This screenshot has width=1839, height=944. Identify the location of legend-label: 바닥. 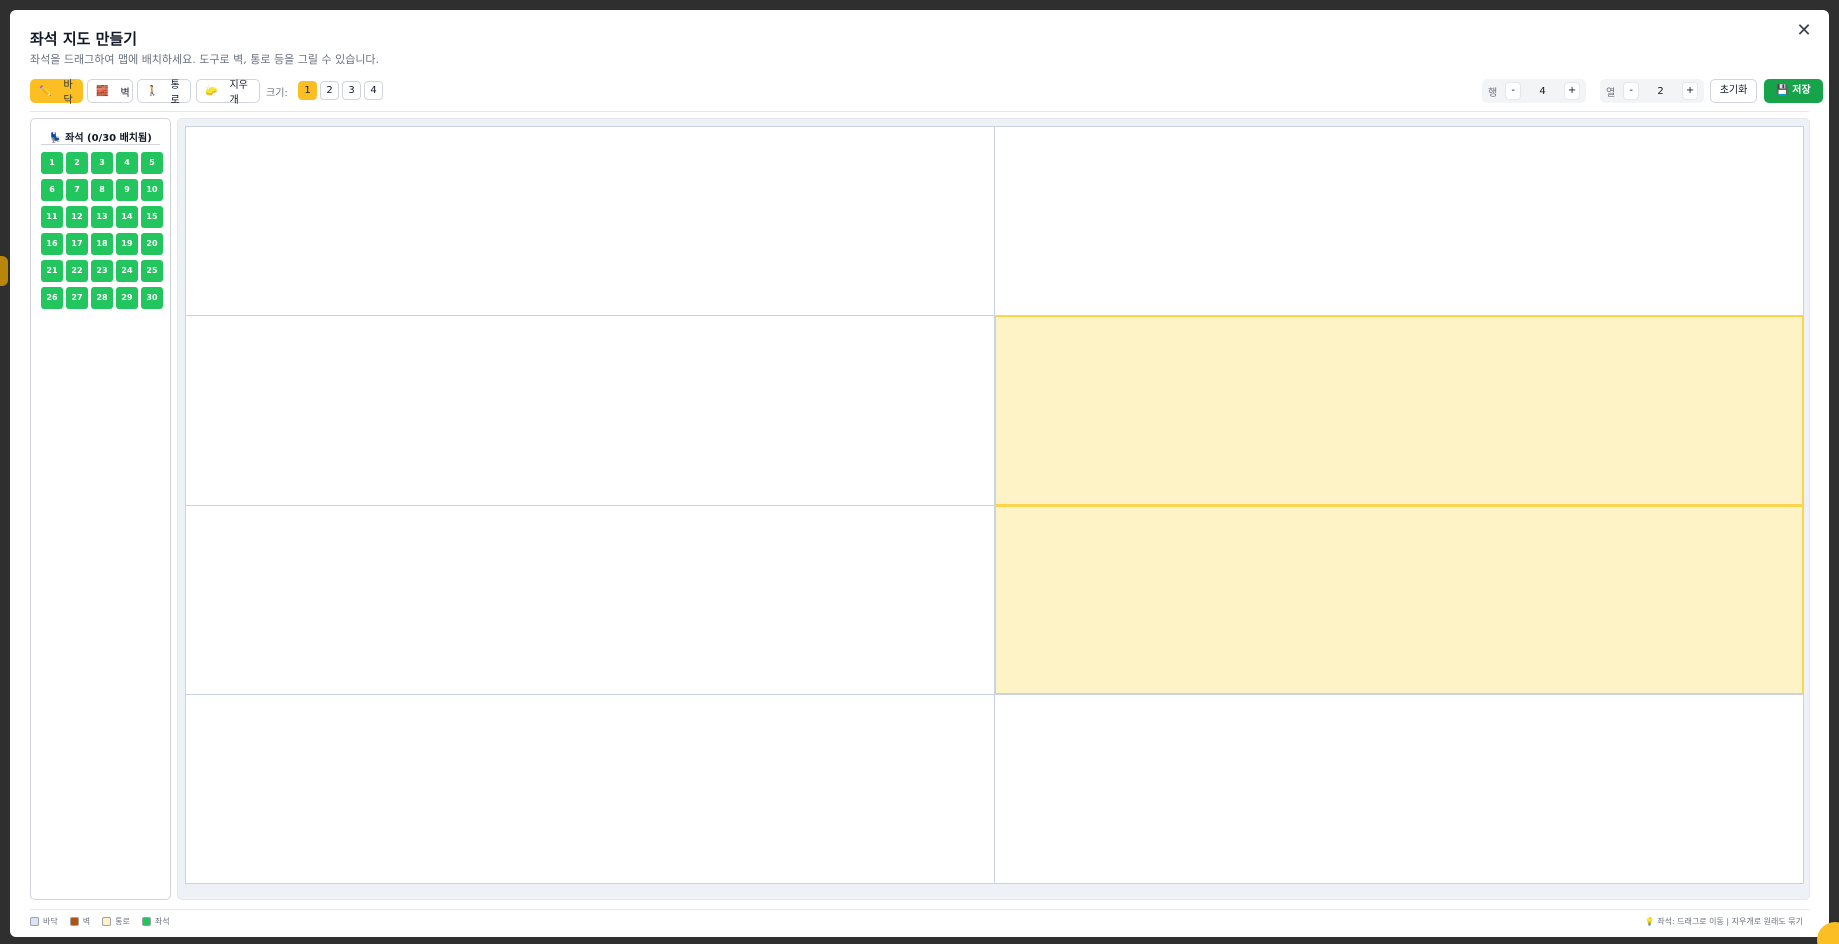
(50, 921).